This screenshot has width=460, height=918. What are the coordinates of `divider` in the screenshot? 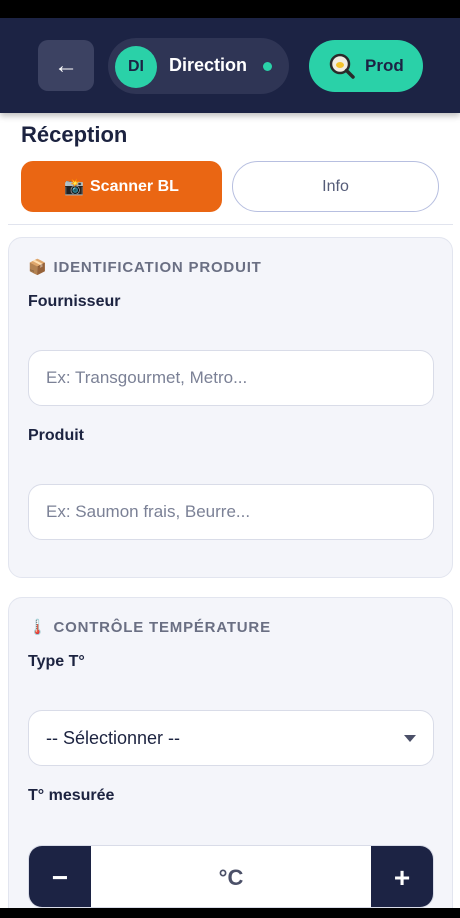 It's located at (230, 224).